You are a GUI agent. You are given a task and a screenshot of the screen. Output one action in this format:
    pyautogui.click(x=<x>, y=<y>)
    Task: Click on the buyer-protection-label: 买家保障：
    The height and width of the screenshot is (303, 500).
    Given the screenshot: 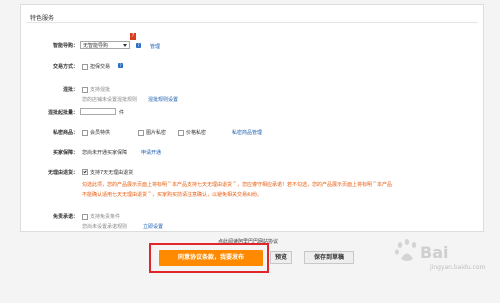 What is the action you would take?
    pyautogui.click(x=65, y=153)
    